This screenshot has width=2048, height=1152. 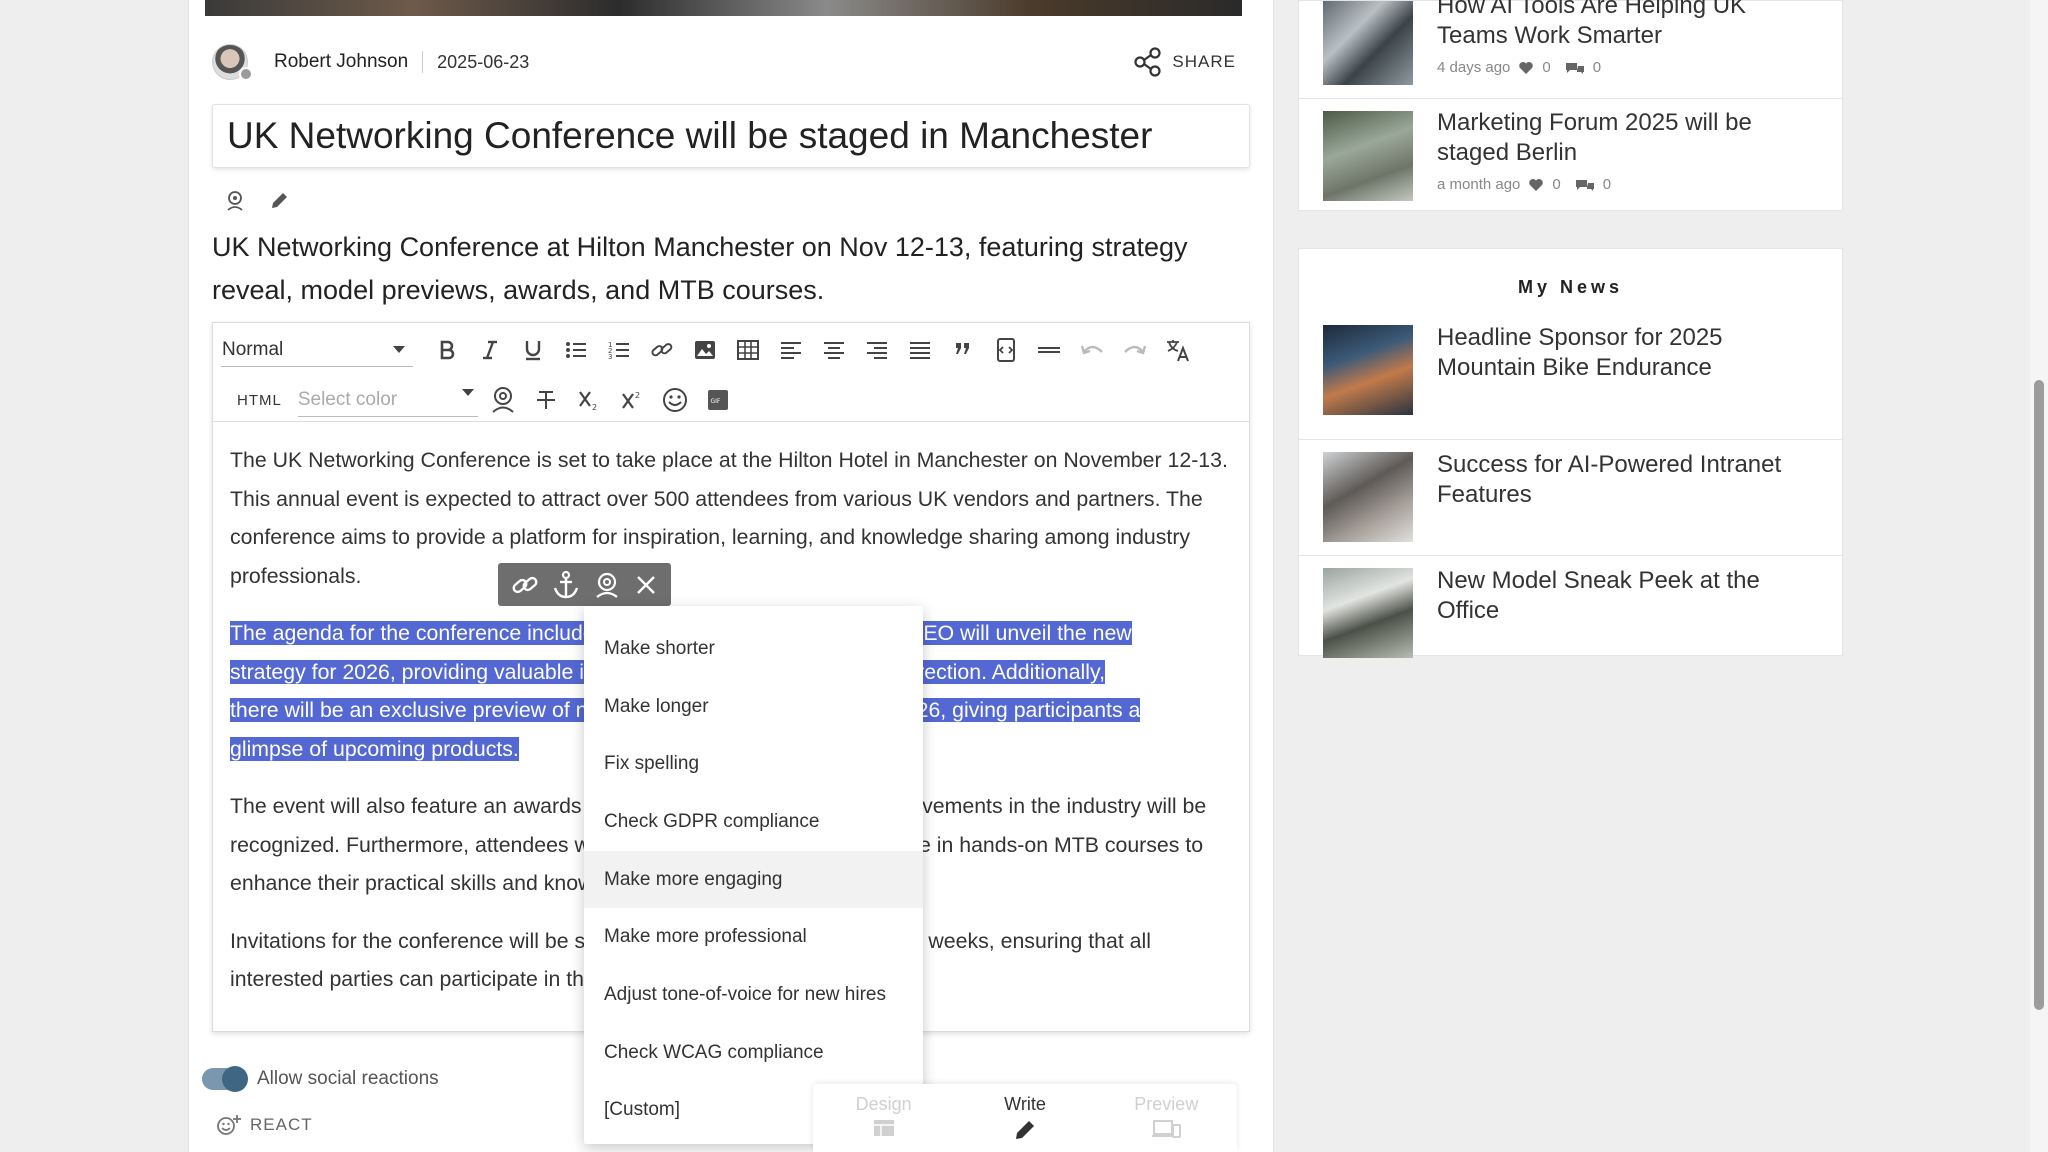 What do you see at coordinates (883, 1118) in the screenshot?
I see `tab-design: Design` at bounding box center [883, 1118].